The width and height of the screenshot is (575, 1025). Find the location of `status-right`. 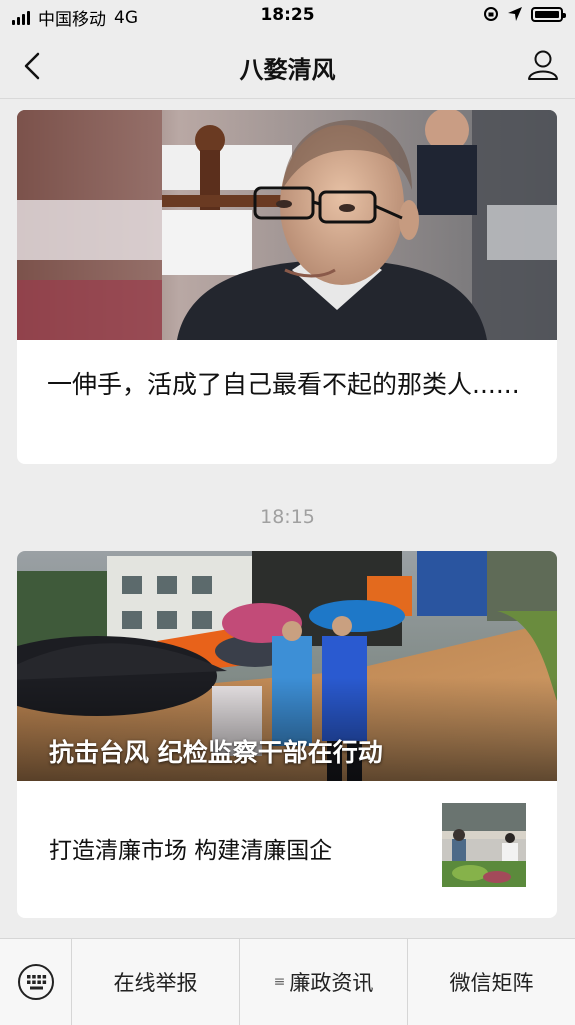

status-right is located at coordinates (524, 14).